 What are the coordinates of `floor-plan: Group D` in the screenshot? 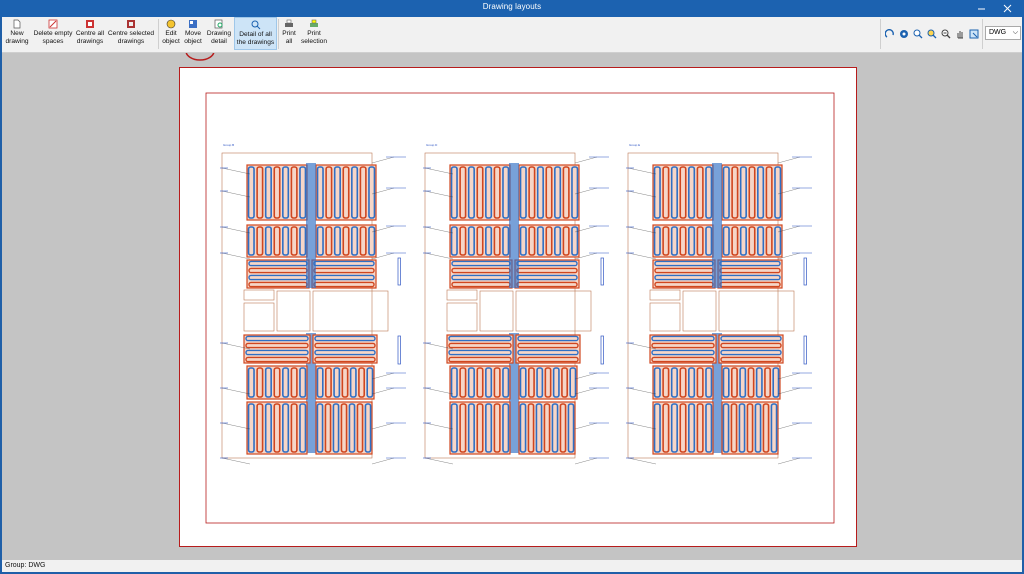 It's located at (516, 304).